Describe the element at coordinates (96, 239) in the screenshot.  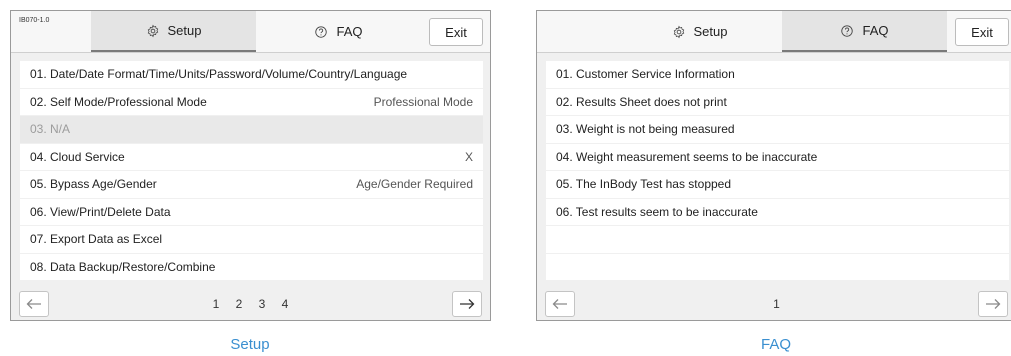
I see `setup-item-label: 07. Export Data as Excel` at that location.